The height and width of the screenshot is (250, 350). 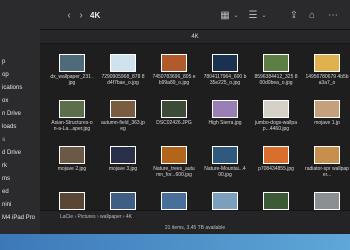 What do you see at coordinates (72, 80) in the screenshot?
I see `file-name: dx_wallpaper_231 .jpg` at bounding box center [72, 80].